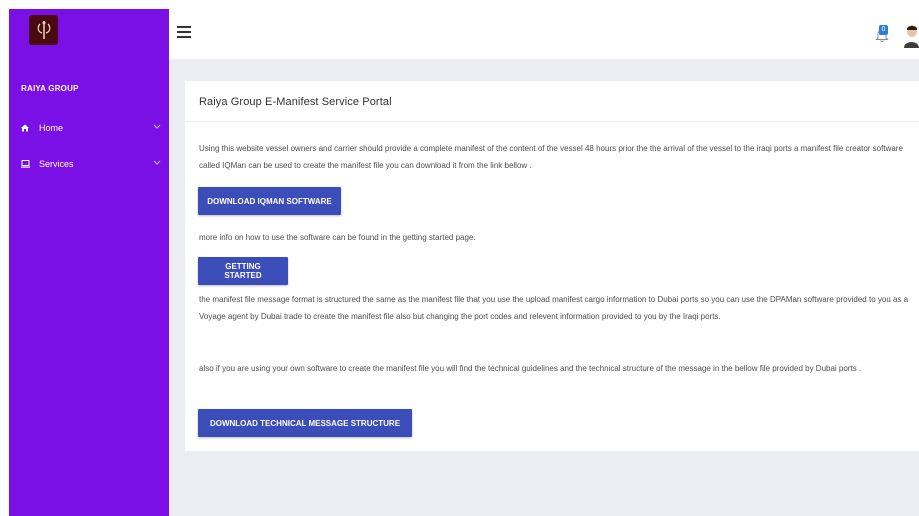 The image size is (919, 516). What do you see at coordinates (91, 164) in the screenshot?
I see `sidebar-item-services: Services` at bounding box center [91, 164].